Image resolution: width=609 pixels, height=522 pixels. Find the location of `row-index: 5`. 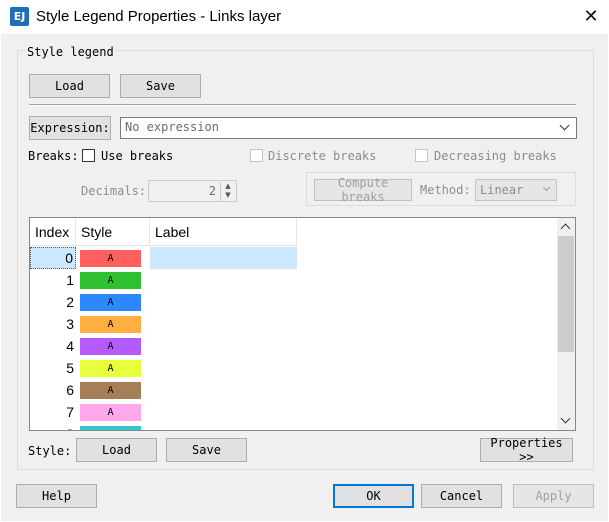

row-index: 5 is located at coordinates (70, 368).